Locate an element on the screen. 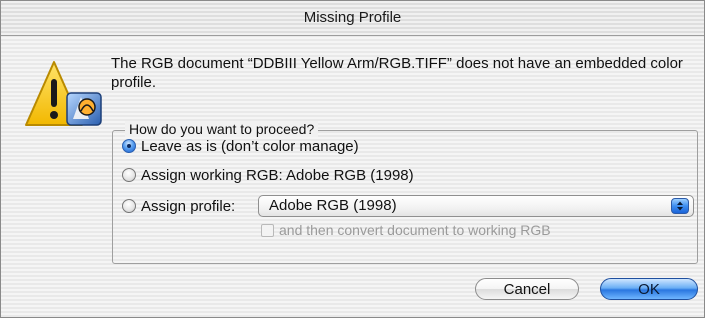  radio-selected-icon is located at coordinates (129, 146).